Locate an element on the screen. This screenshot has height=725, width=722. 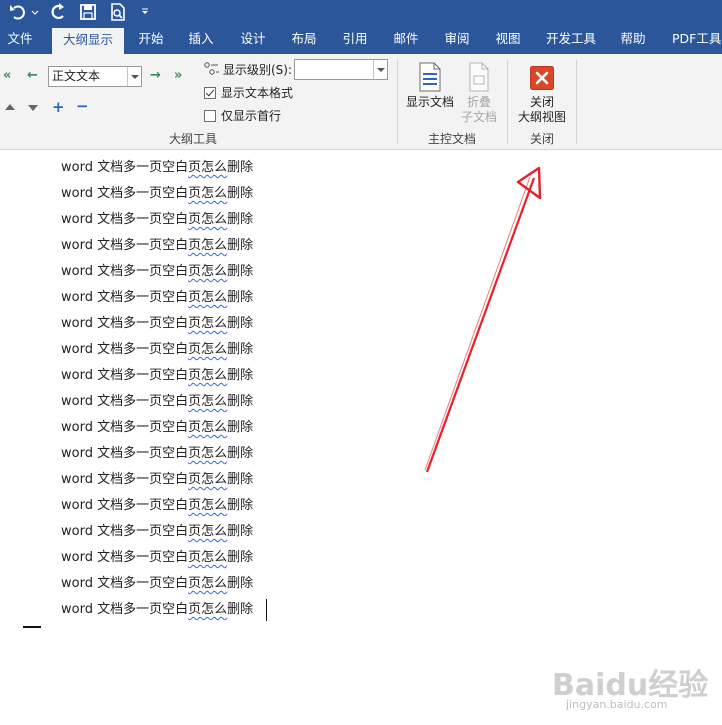
watermark-url: jingyan.baidu.com is located at coordinates (617, 704).